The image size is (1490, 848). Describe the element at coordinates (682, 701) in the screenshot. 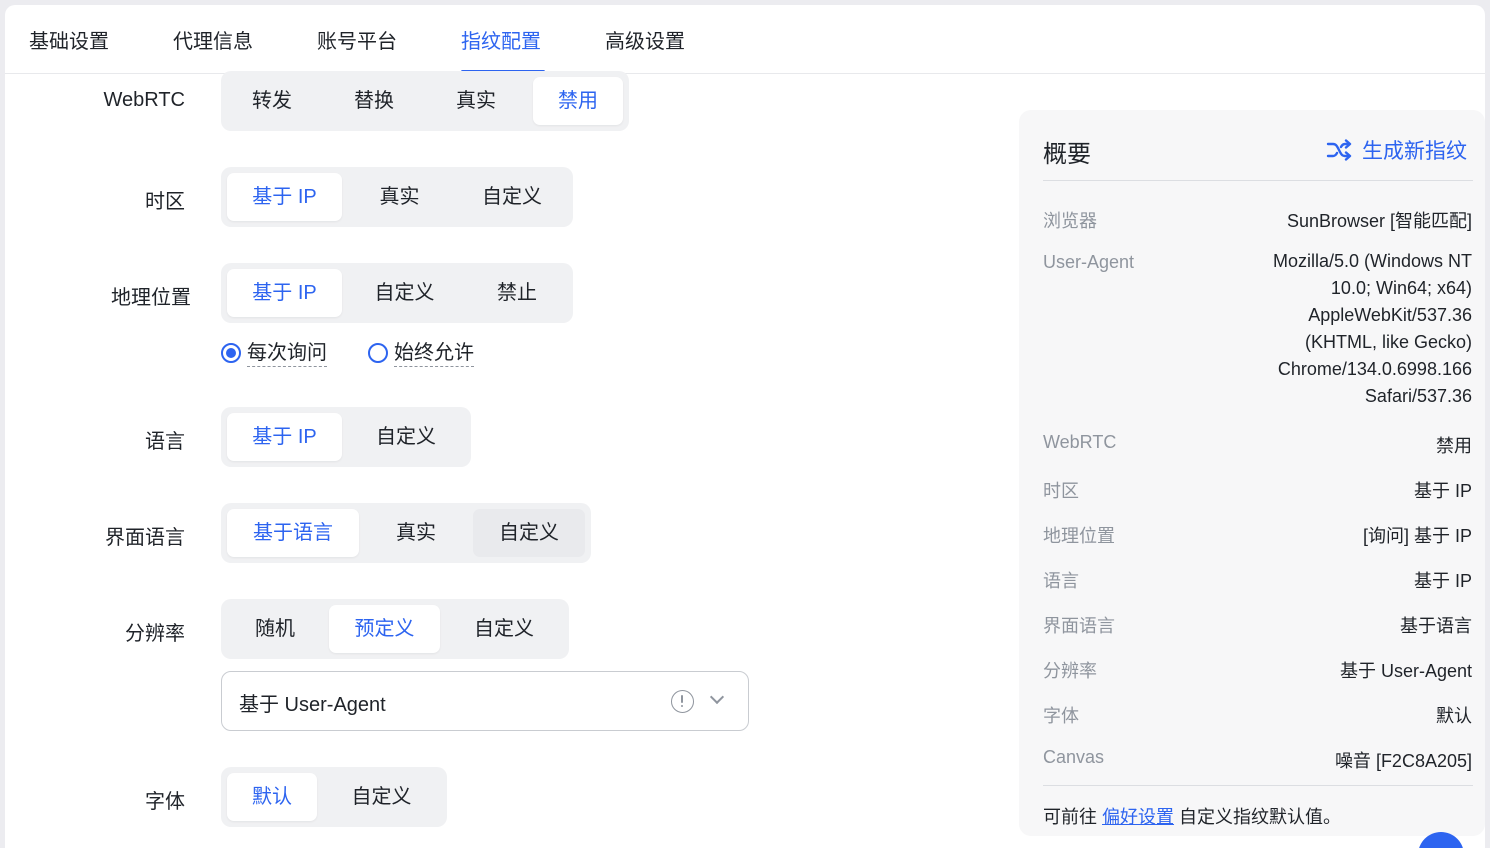

I see `warning-circle-icon` at that location.